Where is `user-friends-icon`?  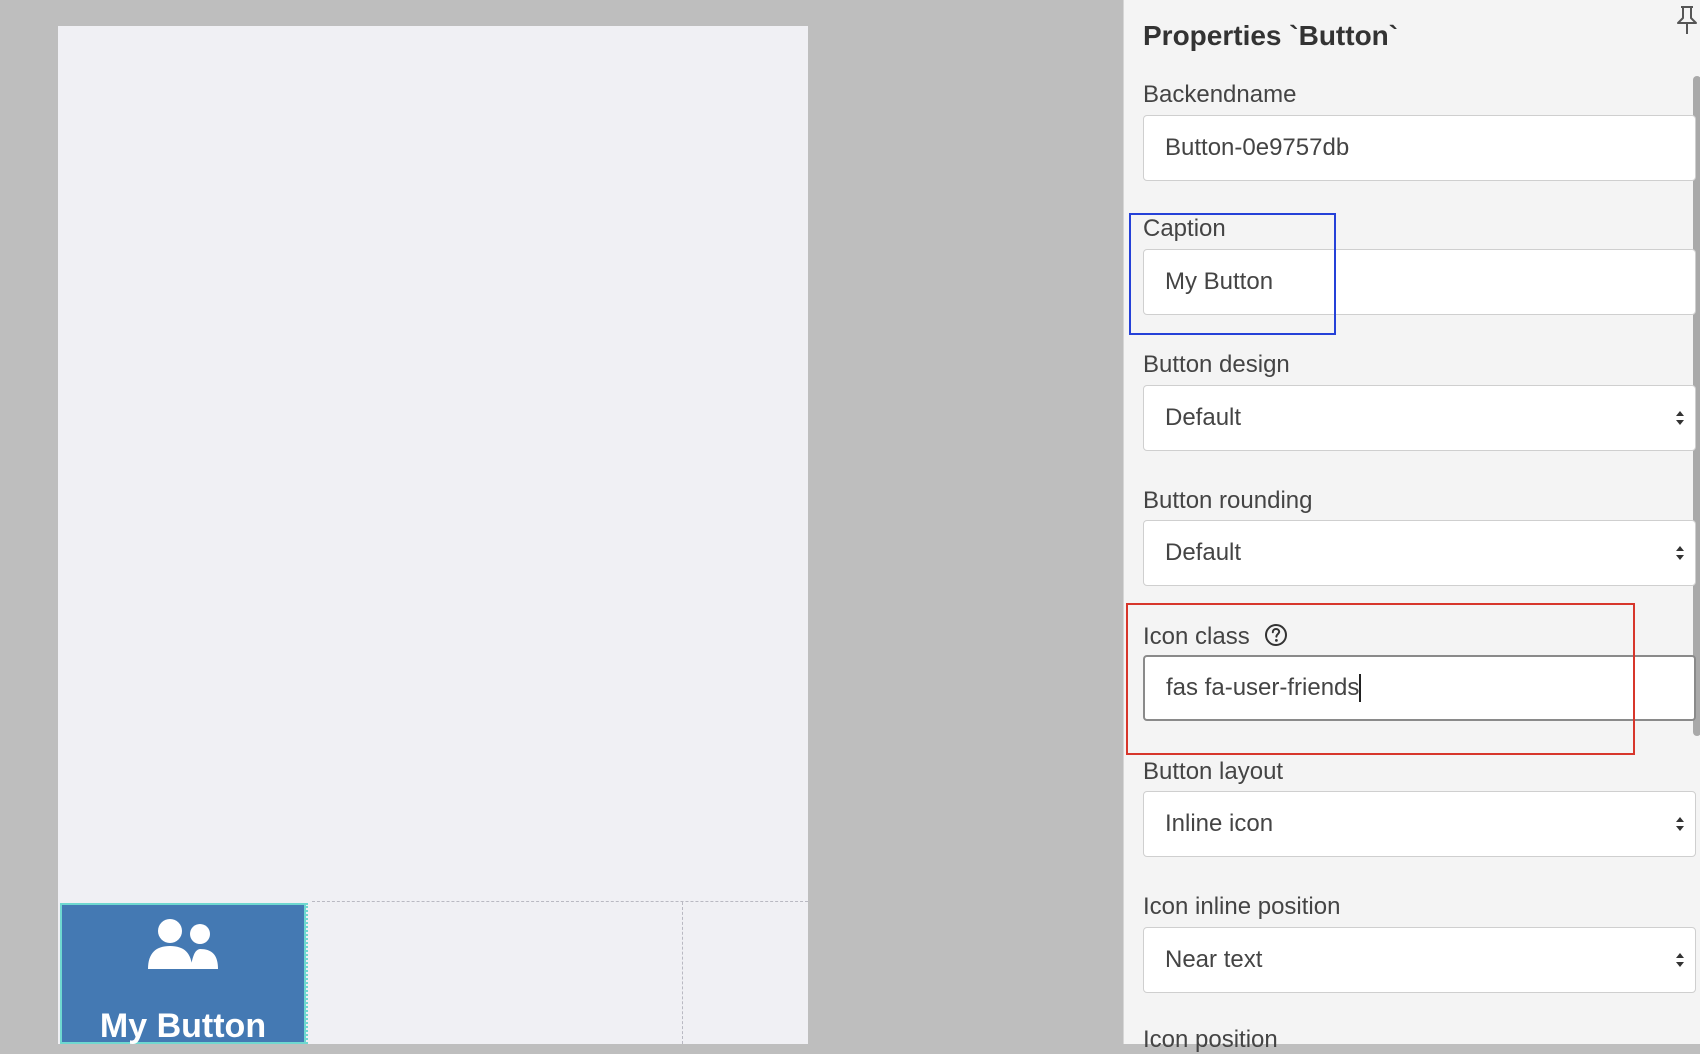 user-friends-icon is located at coordinates (183, 944).